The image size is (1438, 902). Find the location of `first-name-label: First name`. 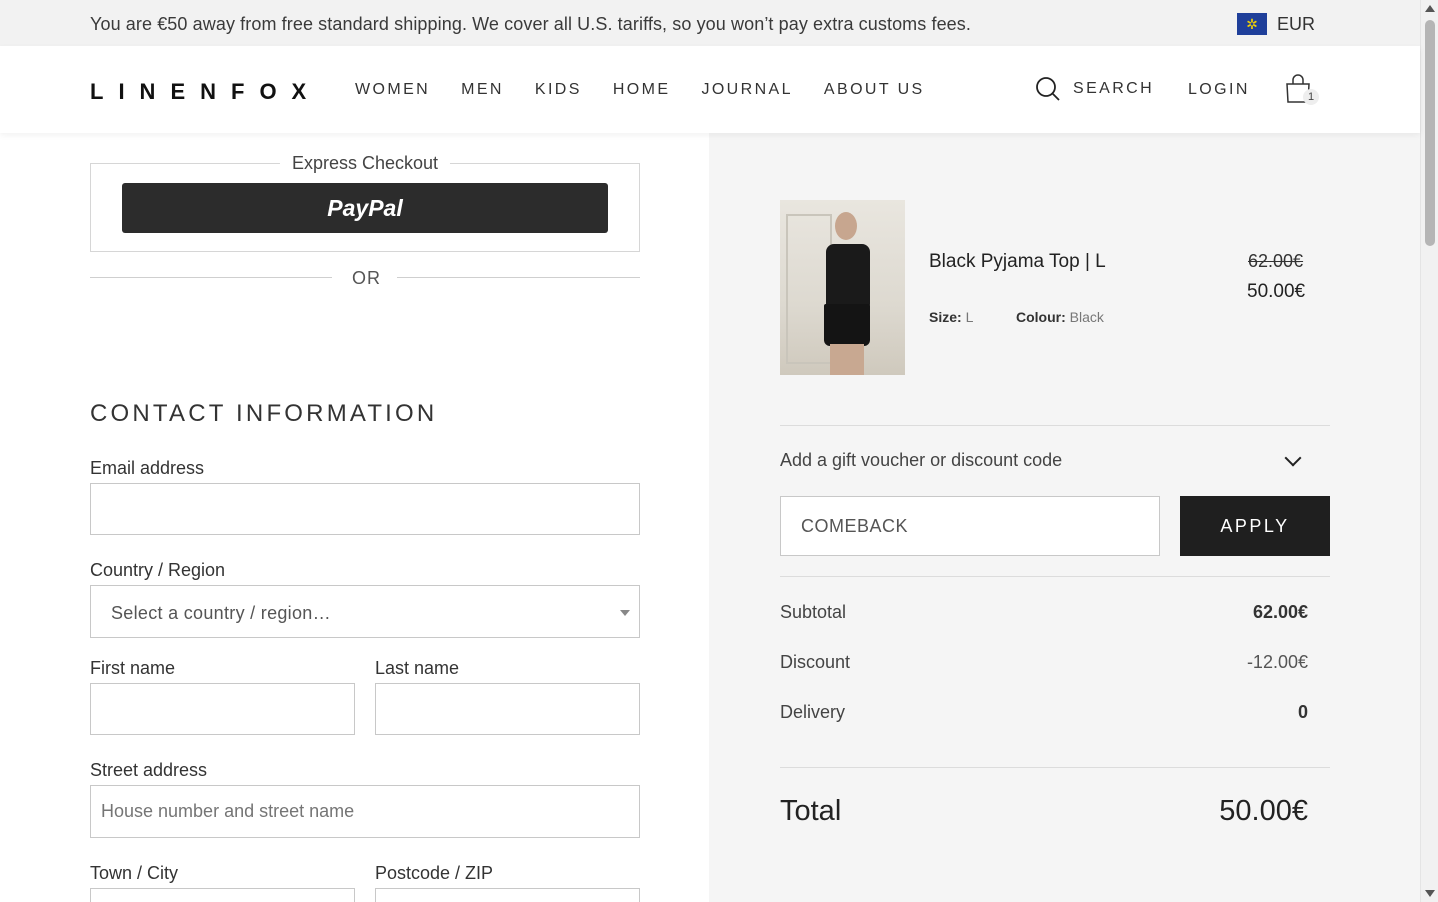

first-name-label: First name is located at coordinates (133, 668).